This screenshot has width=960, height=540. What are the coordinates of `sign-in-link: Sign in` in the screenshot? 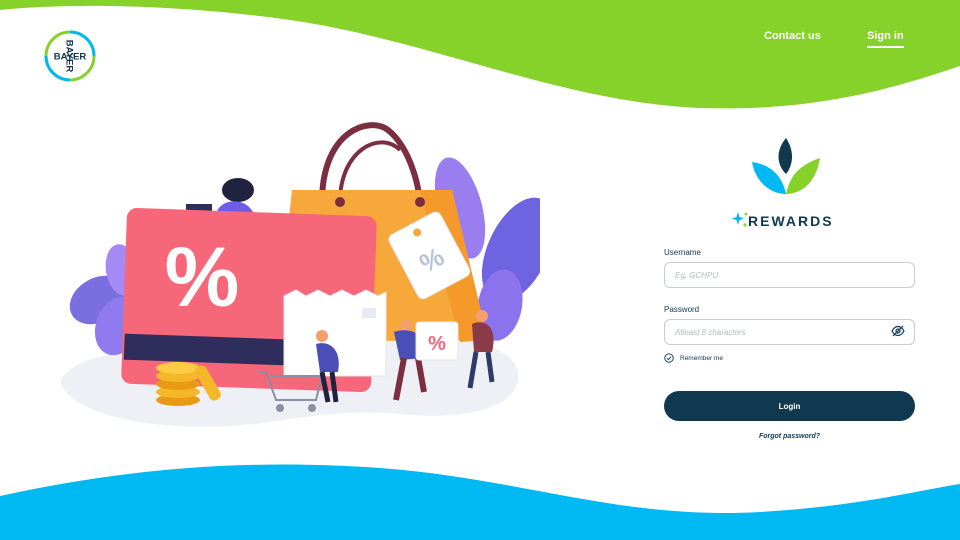 It's located at (885, 39).